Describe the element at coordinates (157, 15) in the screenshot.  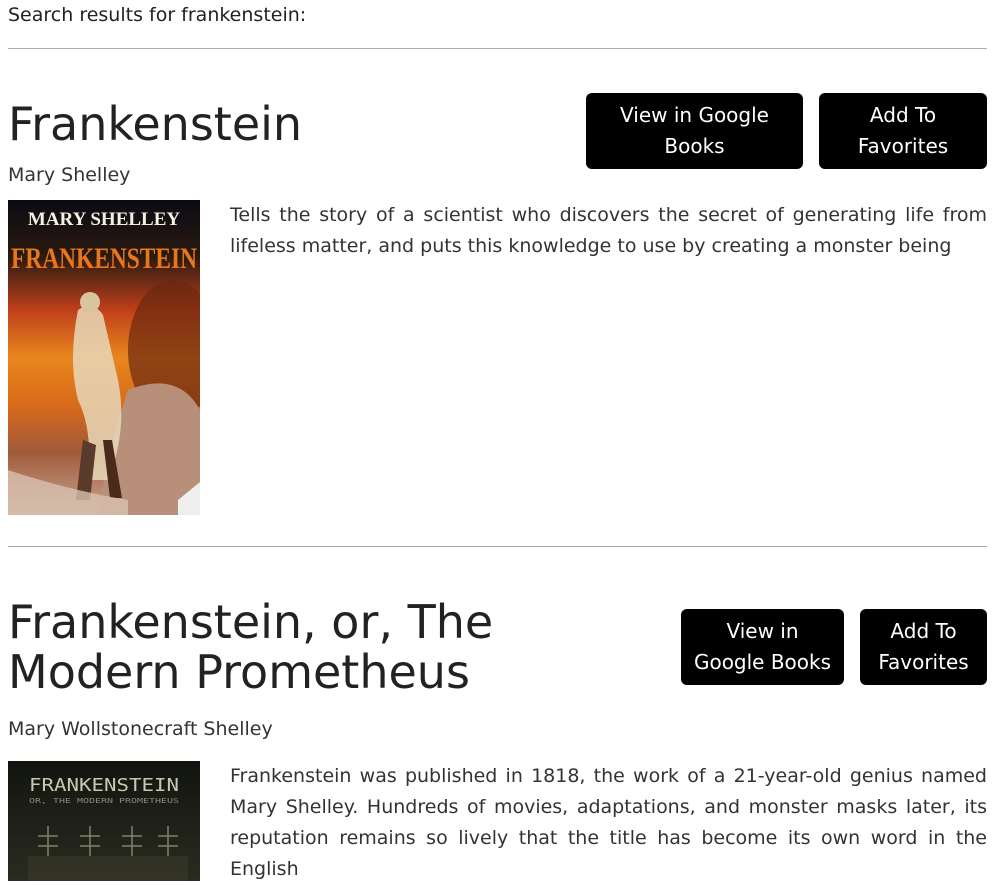
I see `search-results-heading: Search results for frankenstein:` at that location.